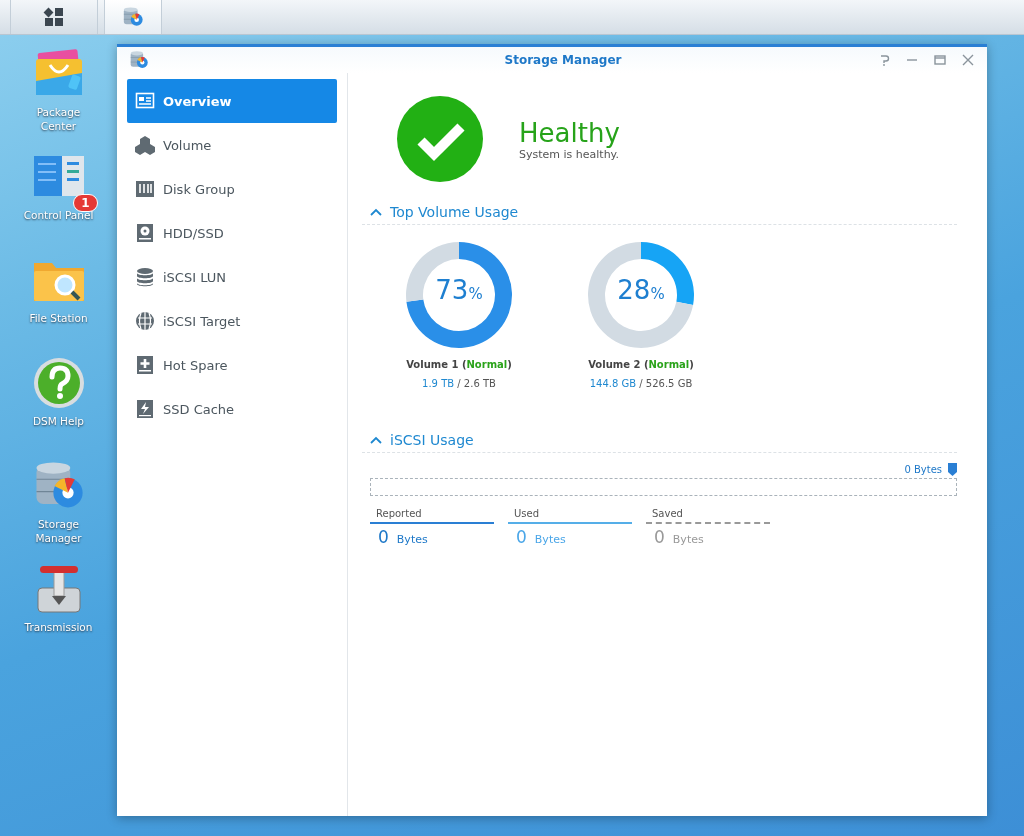  Describe the element at coordinates (952, 469) in the screenshot. I see `marker-icon` at that location.